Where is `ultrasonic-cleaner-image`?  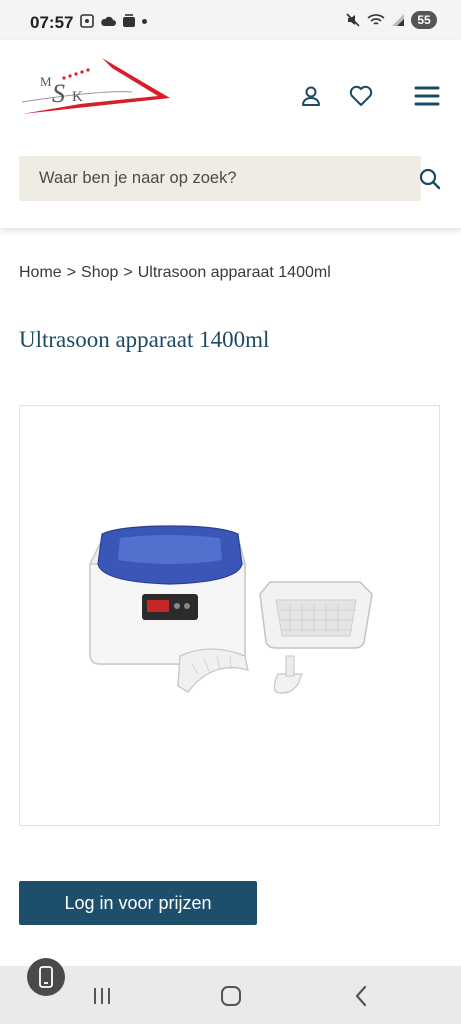 ultrasonic-cleaner-image is located at coordinates (231, 609).